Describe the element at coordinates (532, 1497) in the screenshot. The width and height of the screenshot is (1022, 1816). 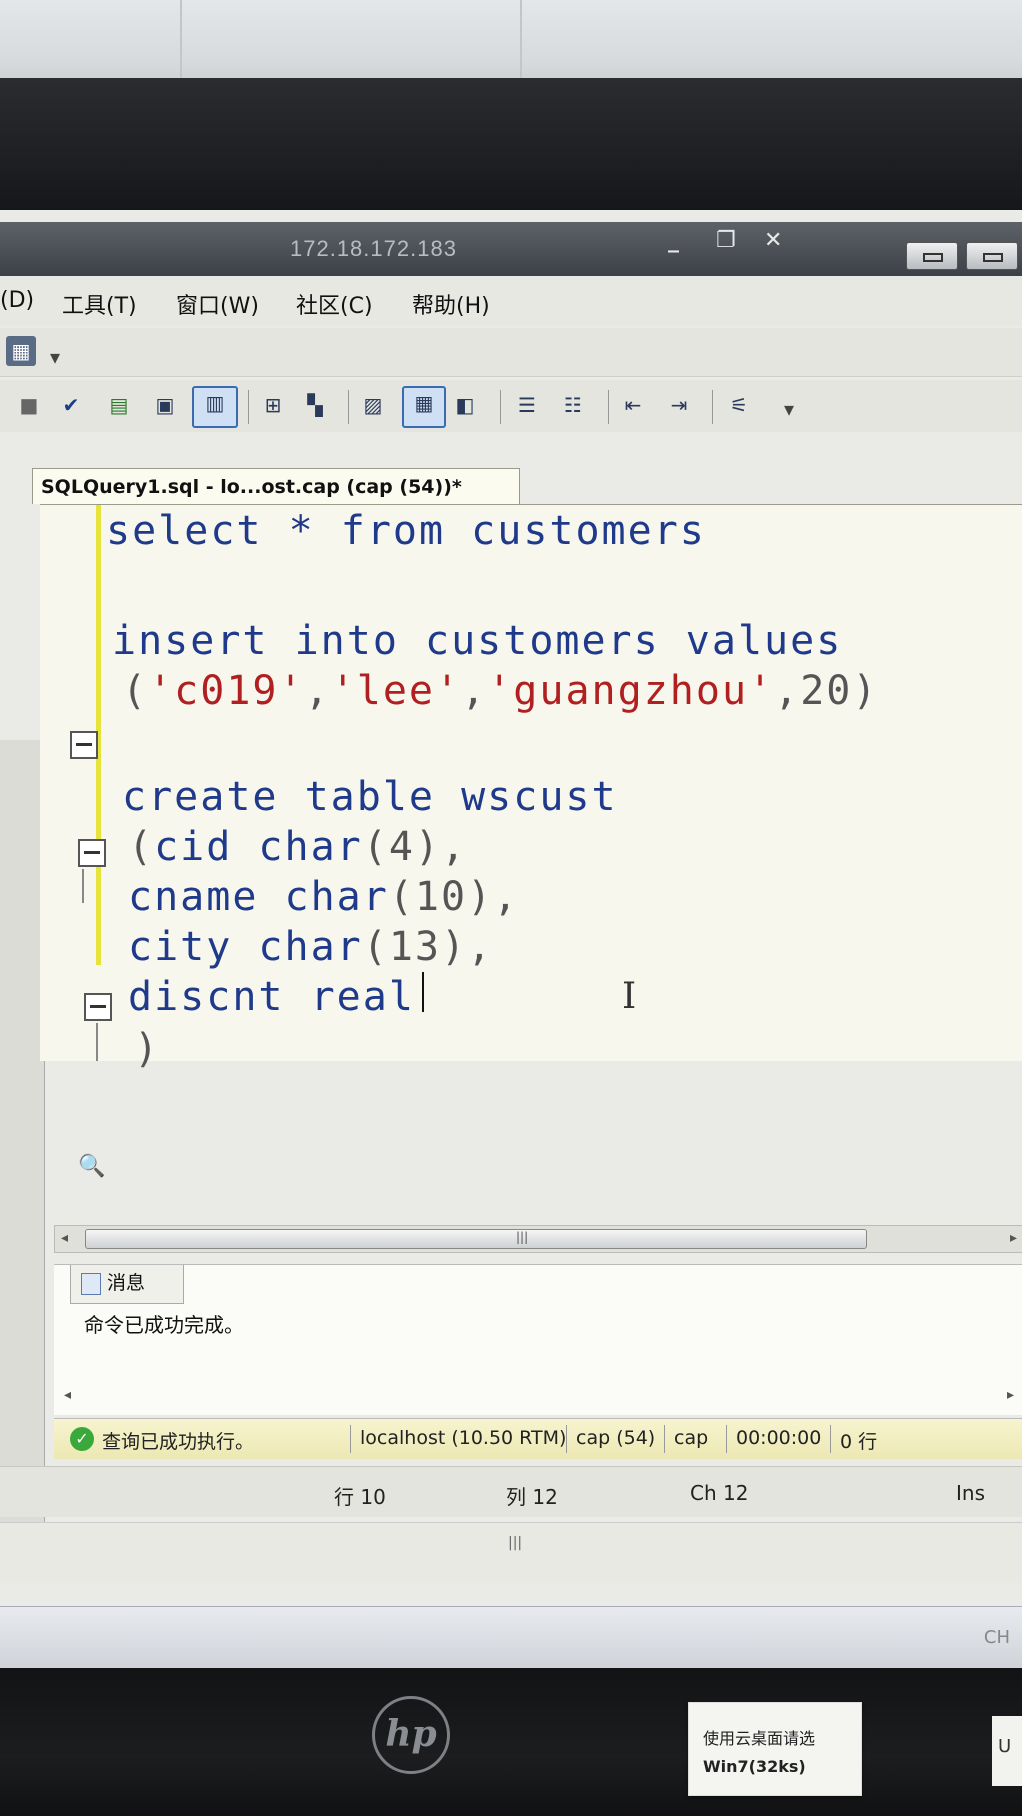
I see `column-indicator: 列 12` at that location.